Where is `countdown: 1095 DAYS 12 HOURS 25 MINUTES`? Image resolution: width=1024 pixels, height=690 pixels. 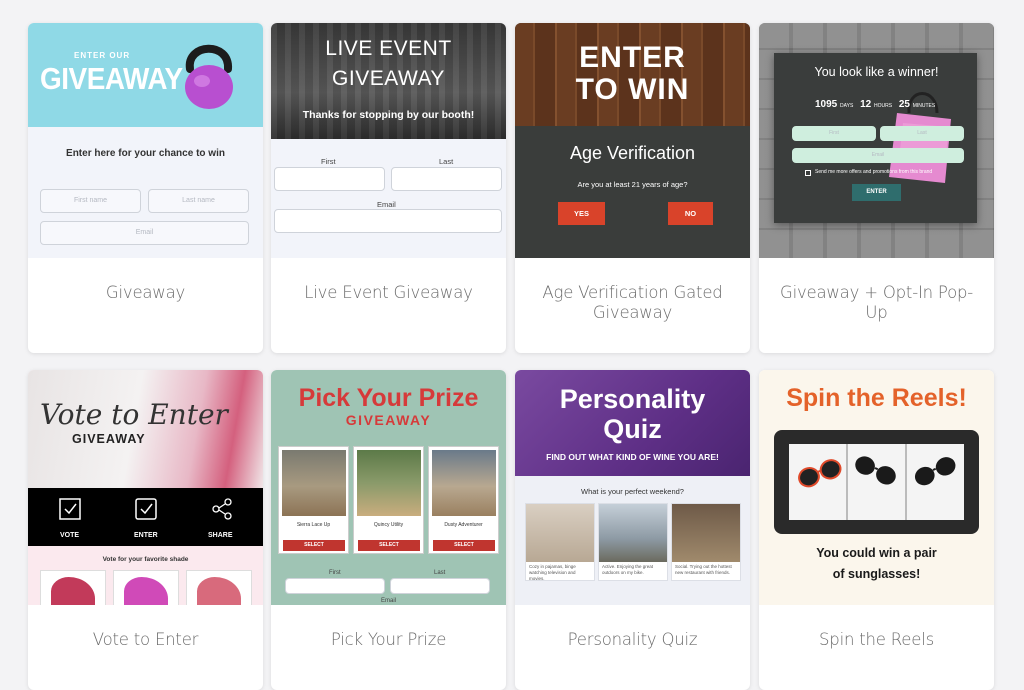
countdown: 1095 DAYS 12 HOURS 25 MINUTES is located at coordinates (875, 104).